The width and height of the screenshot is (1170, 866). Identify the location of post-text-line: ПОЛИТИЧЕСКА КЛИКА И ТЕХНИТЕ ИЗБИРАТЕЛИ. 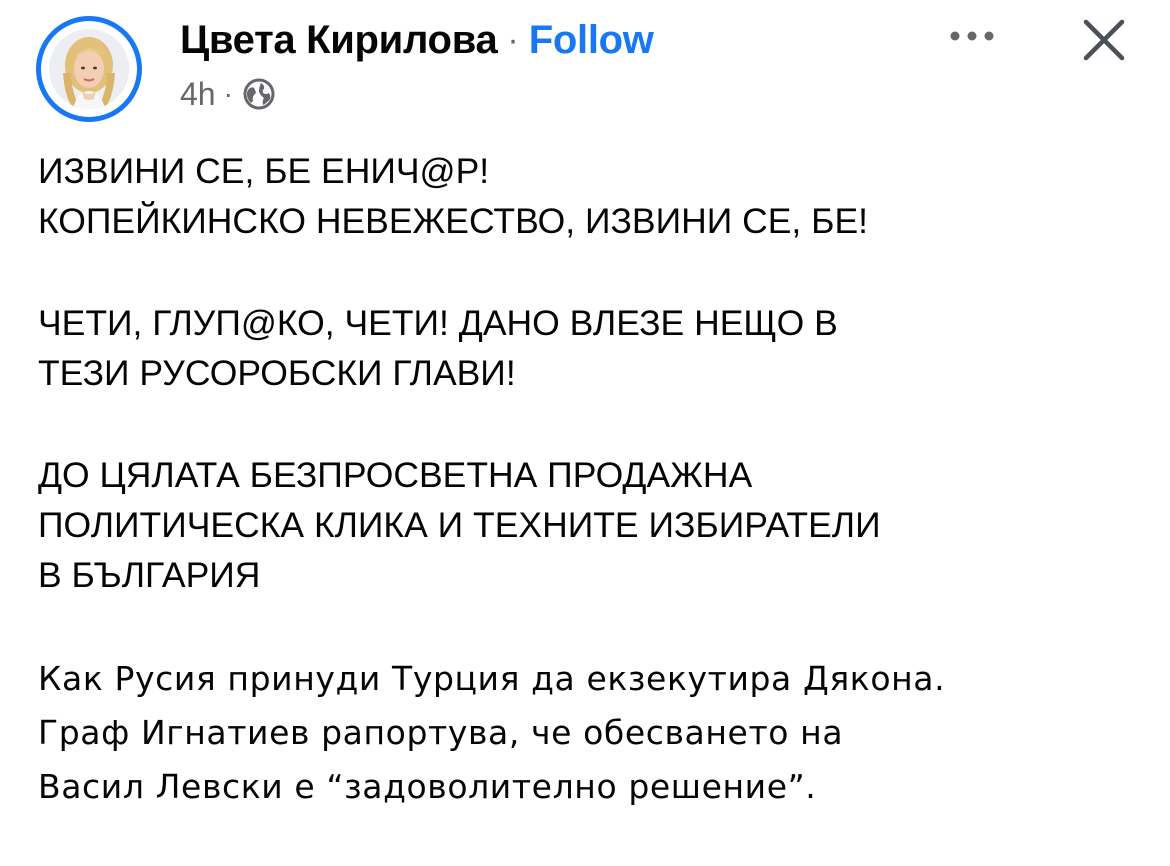
(459, 525).